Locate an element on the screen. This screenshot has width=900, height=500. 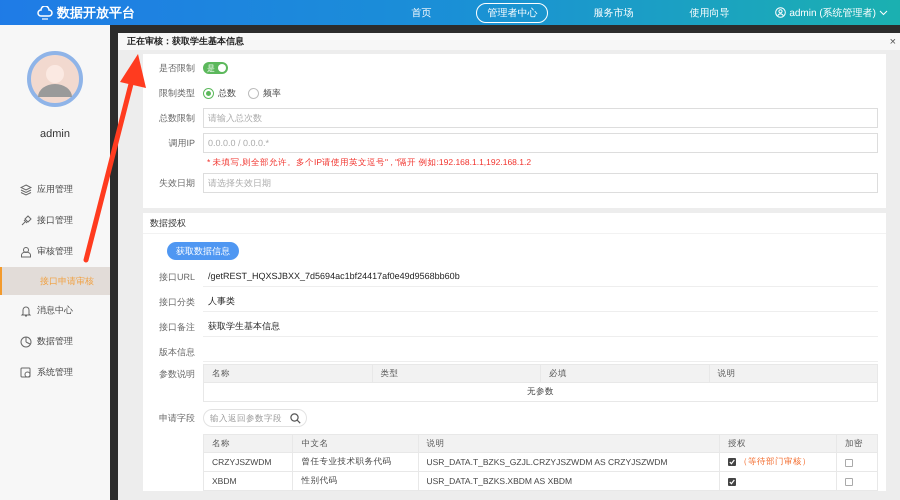
column-header: 加密 is located at coordinates (857, 443).